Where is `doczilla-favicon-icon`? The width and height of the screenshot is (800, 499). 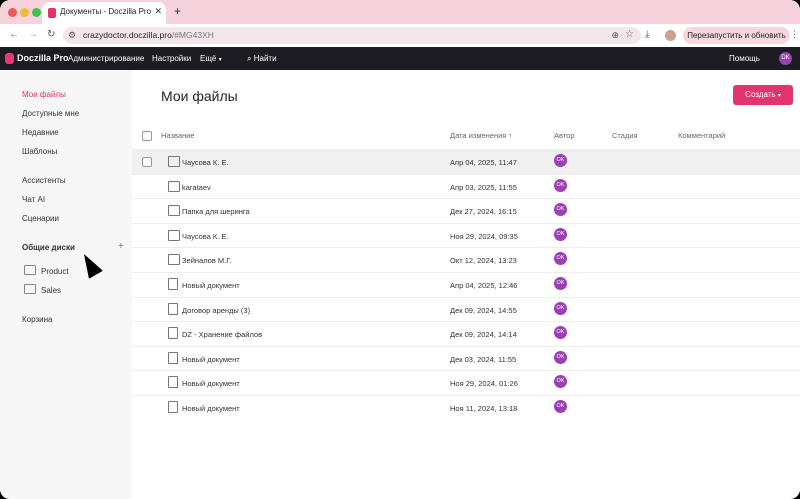
doczilla-favicon-icon is located at coordinates (52, 13).